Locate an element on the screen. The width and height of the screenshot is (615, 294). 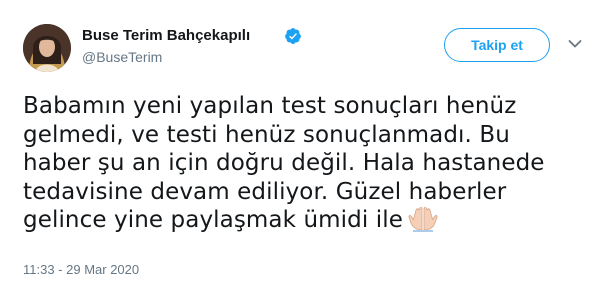
avatar is located at coordinates (47, 48).